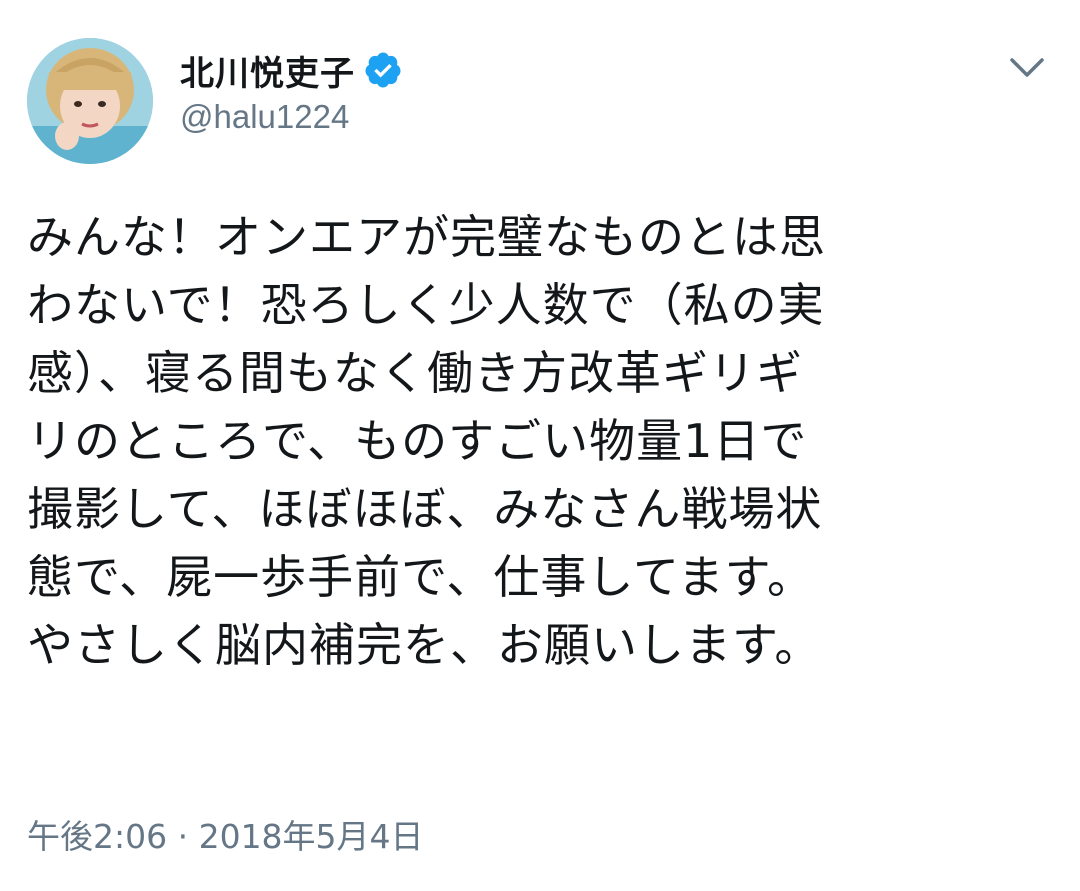  Describe the element at coordinates (264, 117) in the screenshot. I see `author-handle: @halu1224` at that location.